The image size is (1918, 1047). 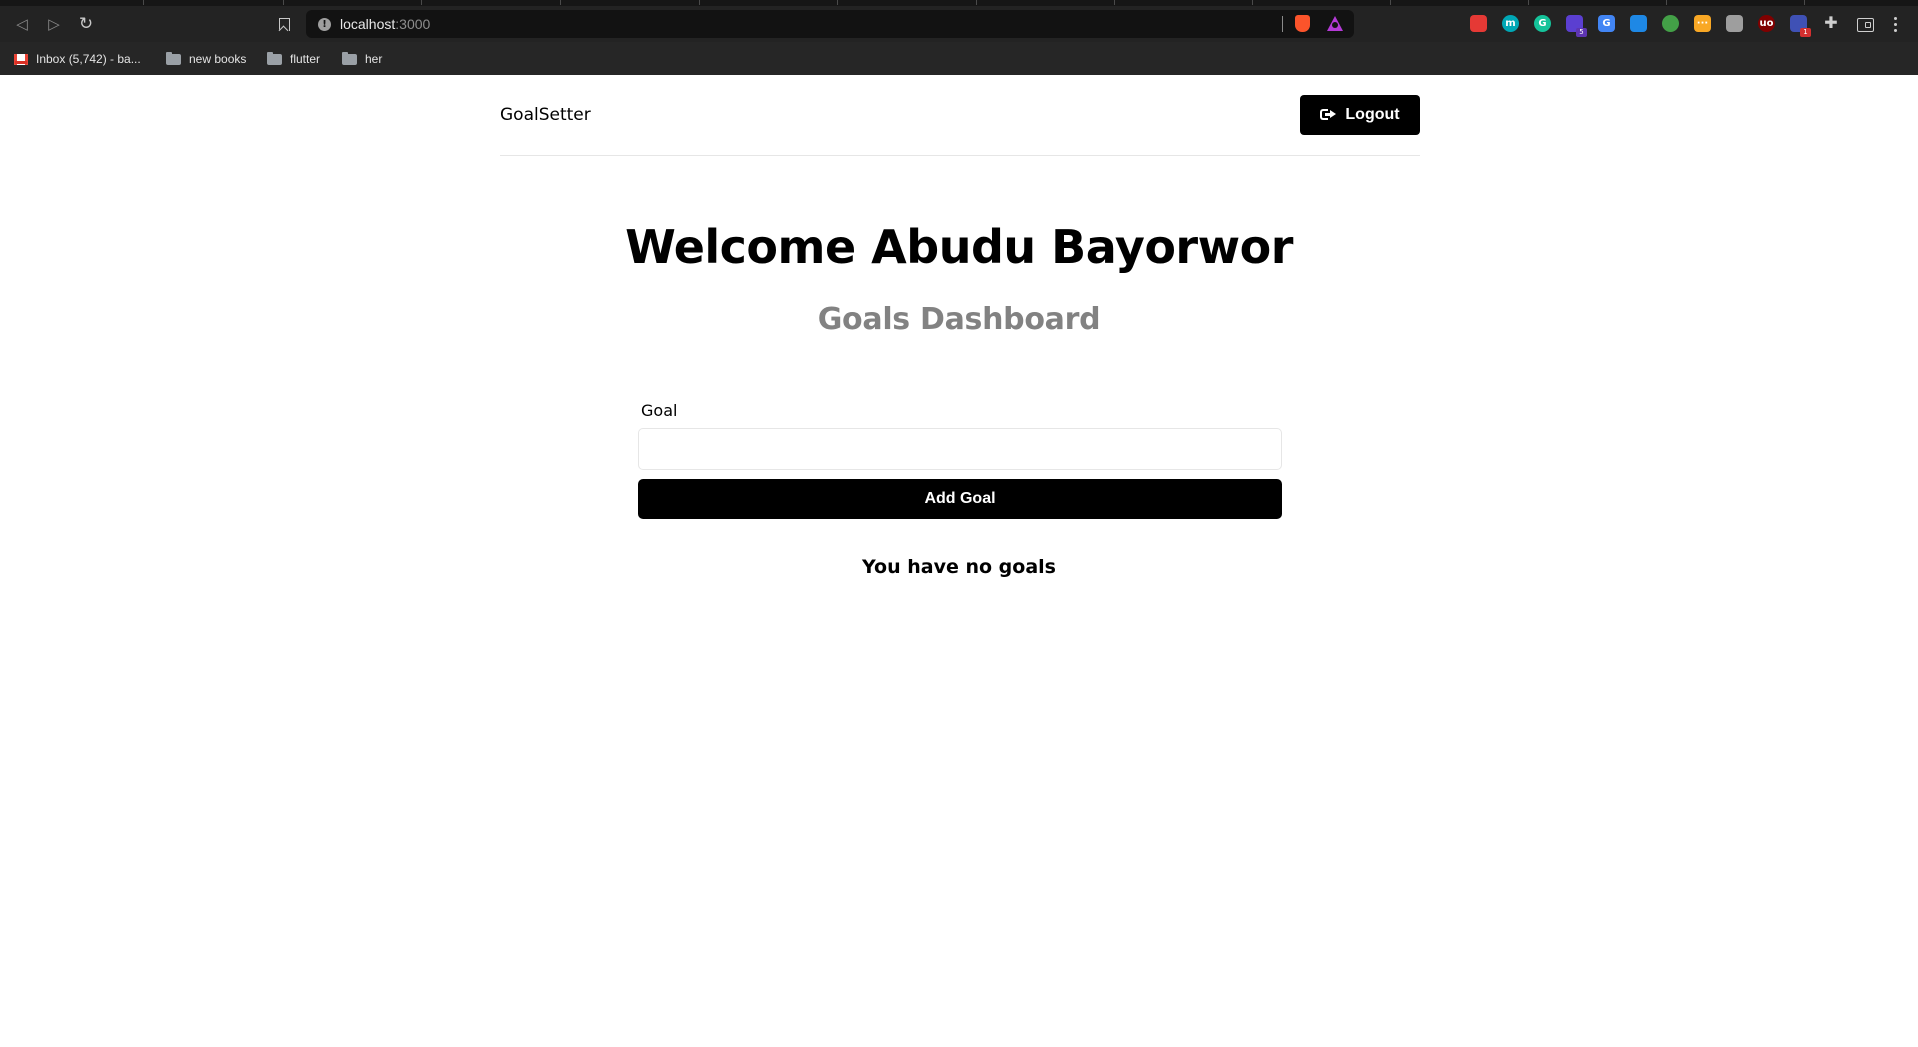 I want to click on grammarly-icon: G, so click(x=1542, y=23).